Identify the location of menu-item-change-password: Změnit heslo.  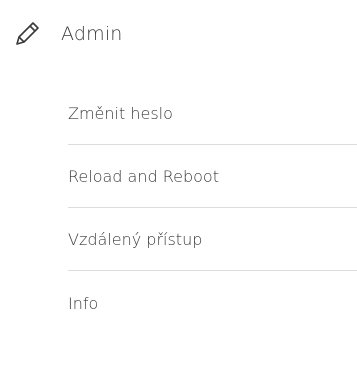
(212, 113).